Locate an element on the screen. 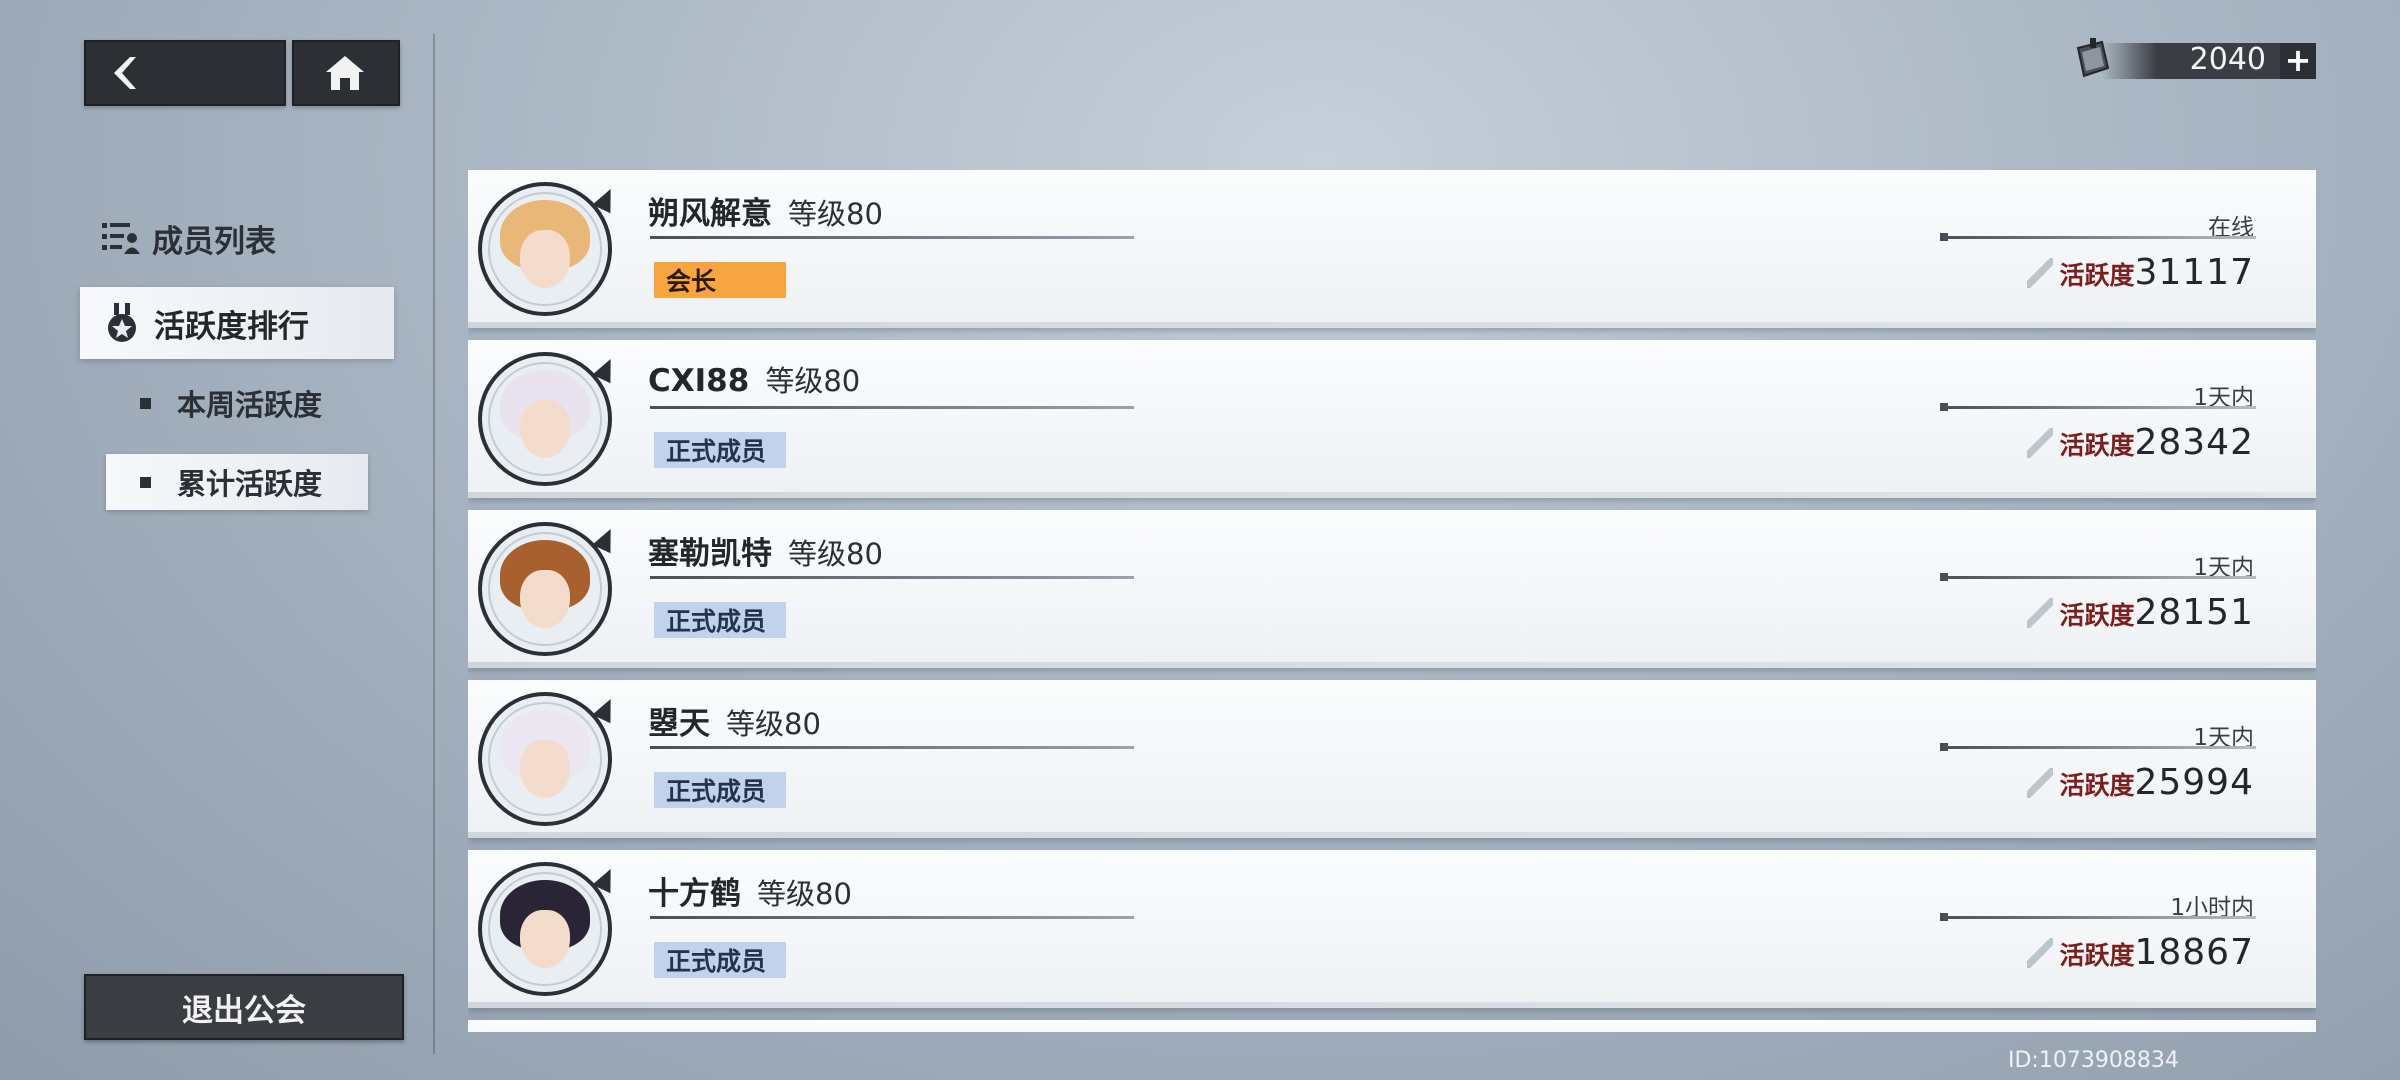 The height and width of the screenshot is (1080, 2400). member-name: 朔风解意 is located at coordinates (710, 214).